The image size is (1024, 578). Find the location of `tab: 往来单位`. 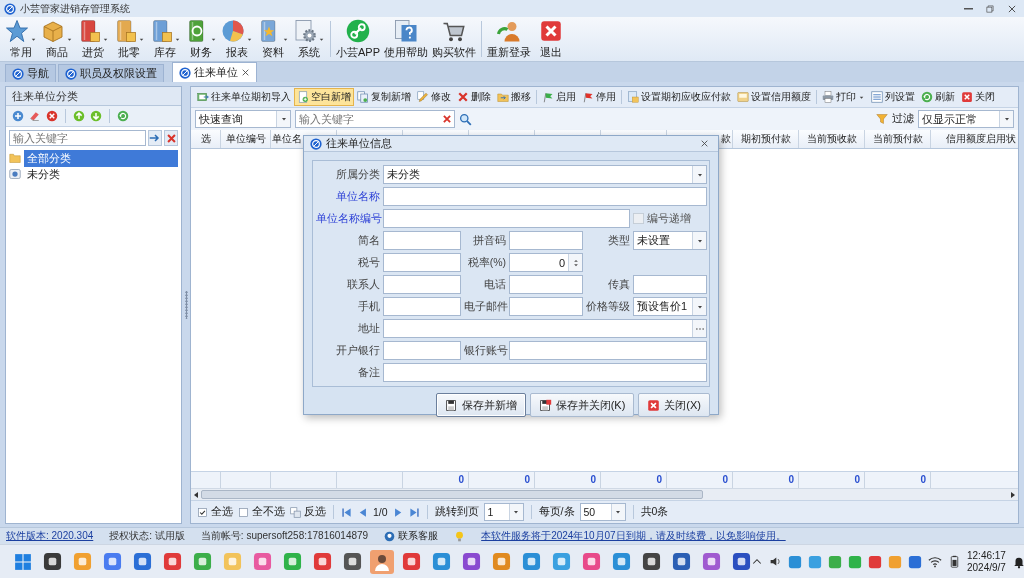

tab: 往来单位 is located at coordinates (214, 72).